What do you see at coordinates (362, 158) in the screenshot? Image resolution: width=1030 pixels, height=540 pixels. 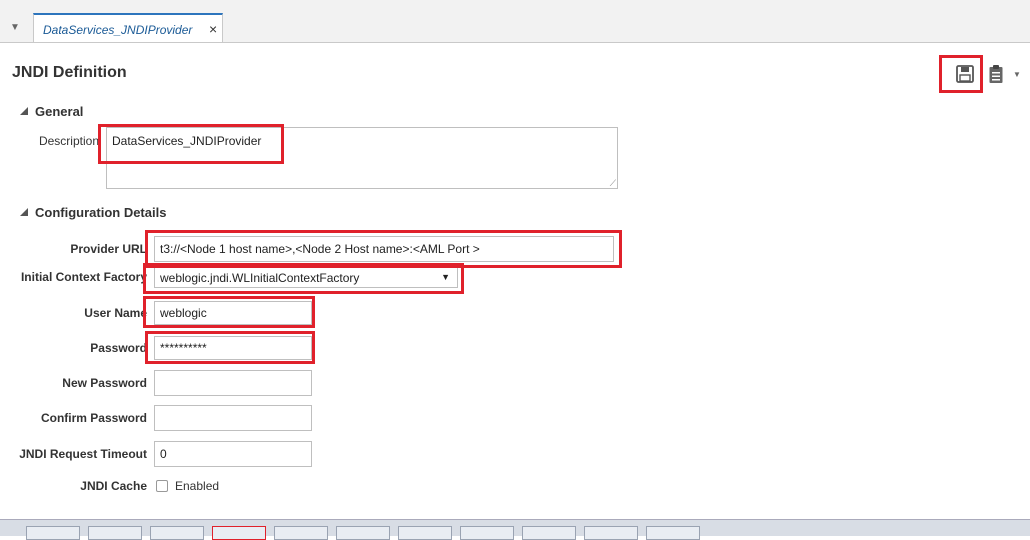 I see `description-textarea: DataServices_JNDIProvider ⟋` at bounding box center [362, 158].